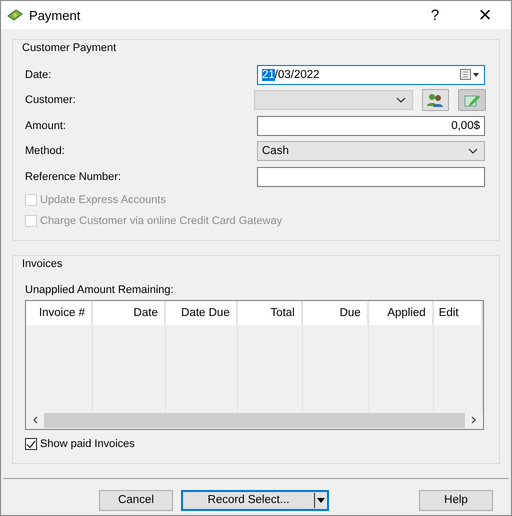  Describe the element at coordinates (59, 312) in the screenshot. I see `column-header: Invoice #` at that location.